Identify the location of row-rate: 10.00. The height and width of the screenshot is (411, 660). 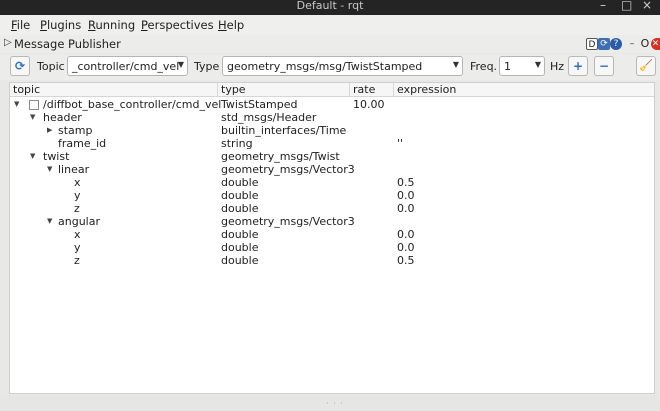
(369, 104).